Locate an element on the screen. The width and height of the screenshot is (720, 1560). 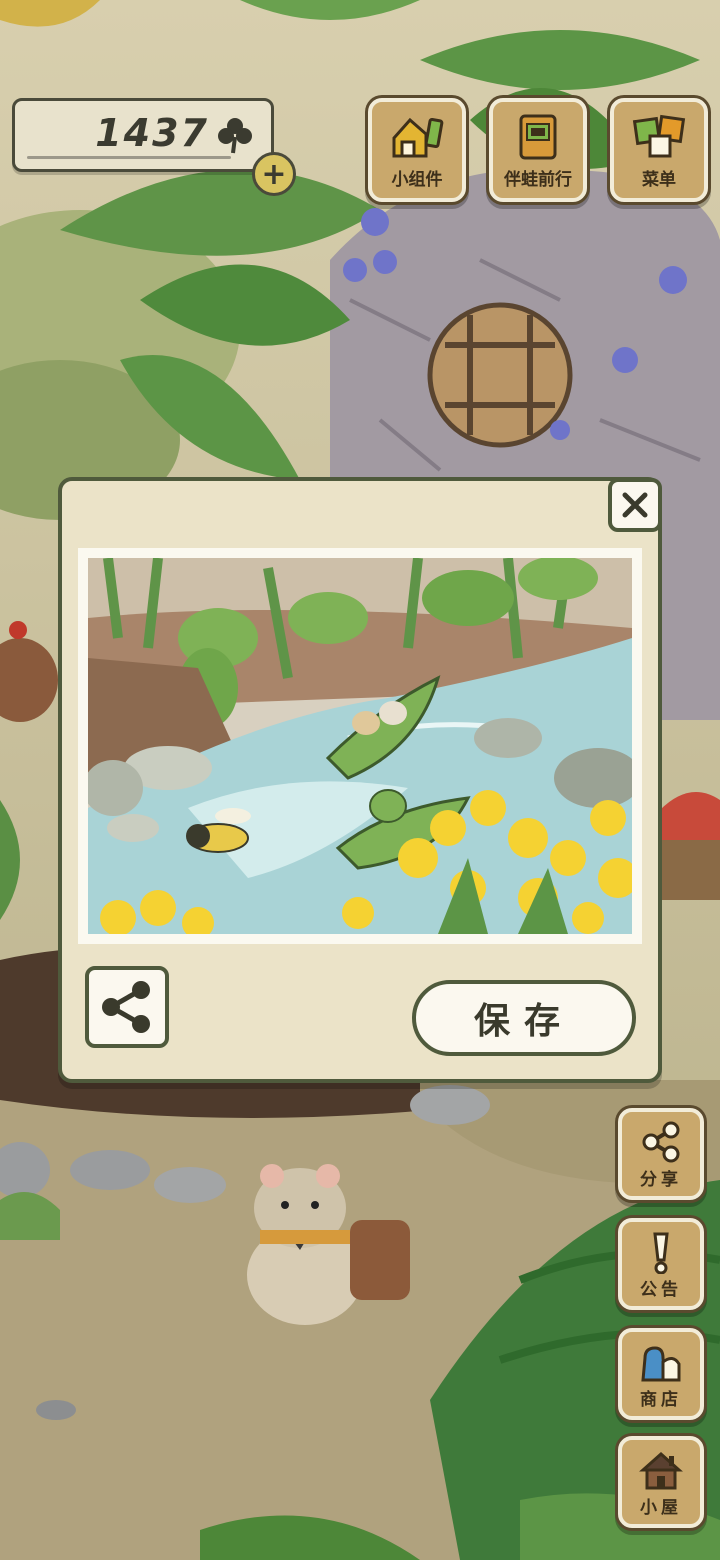
share-side-label: 分享 is located at coordinates (661, 1180).